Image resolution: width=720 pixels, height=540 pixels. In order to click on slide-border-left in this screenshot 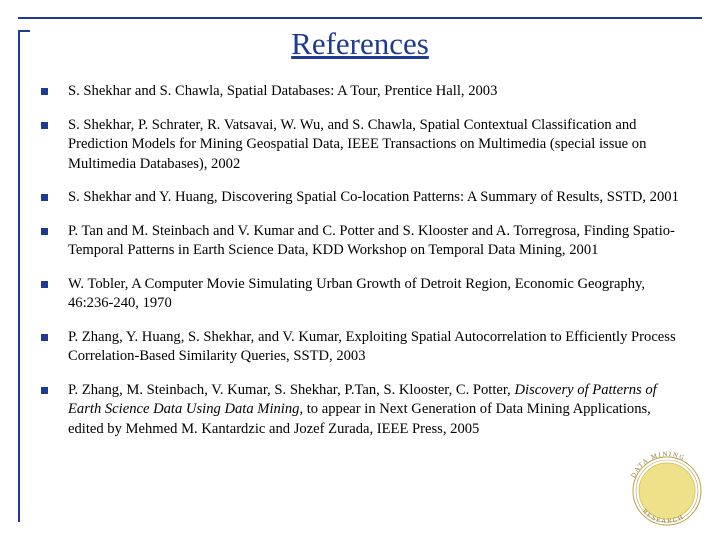, I will do `click(19, 276)`.